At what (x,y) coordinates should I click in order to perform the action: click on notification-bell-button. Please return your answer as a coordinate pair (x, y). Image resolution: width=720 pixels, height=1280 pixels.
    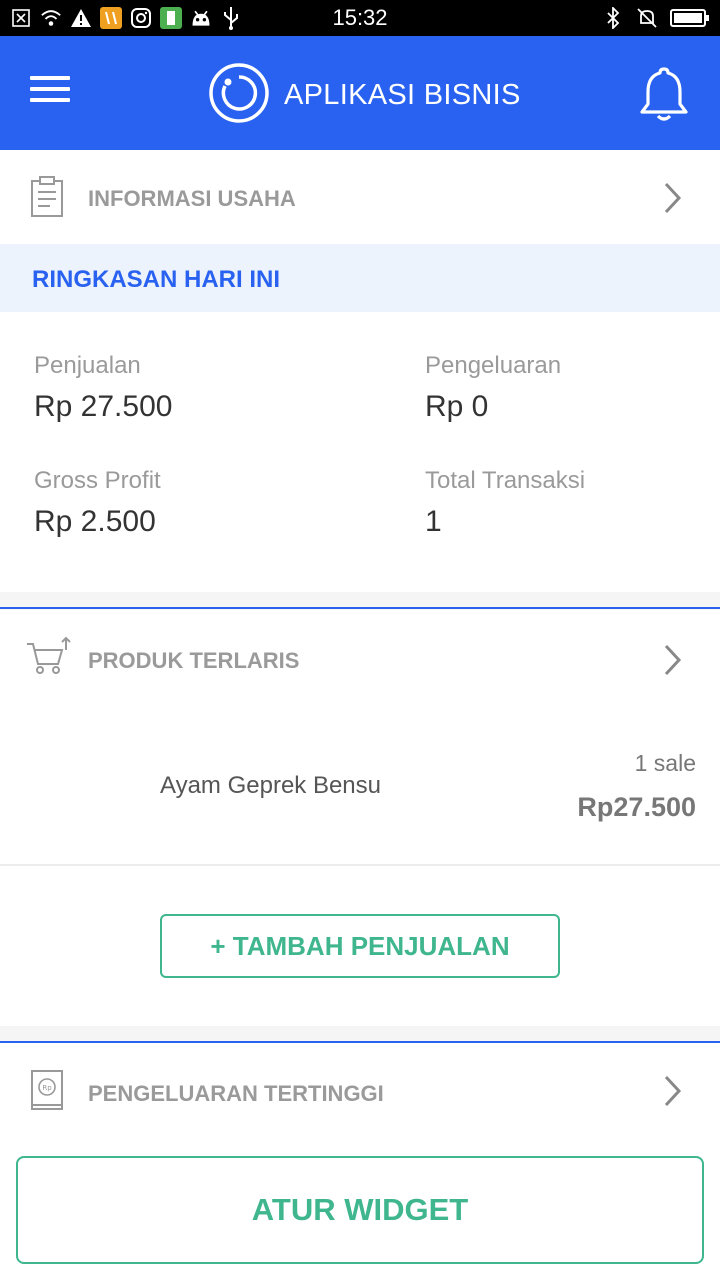
    Looking at the image, I should click on (664, 94).